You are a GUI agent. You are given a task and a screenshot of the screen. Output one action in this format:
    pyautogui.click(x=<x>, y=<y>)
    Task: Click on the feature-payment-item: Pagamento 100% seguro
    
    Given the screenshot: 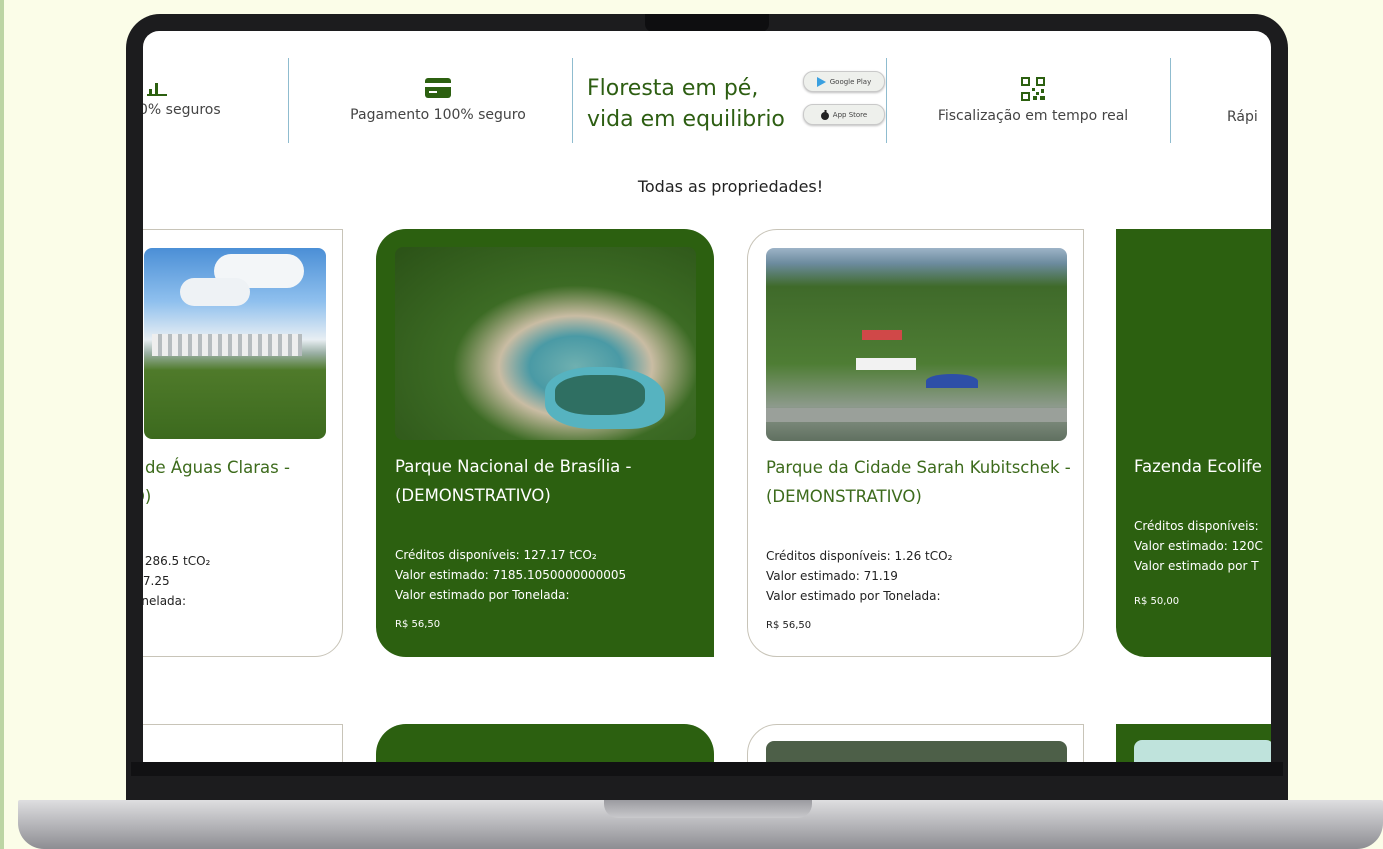 What is the action you would take?
    pyautogui.click(x=438, y=100)
    